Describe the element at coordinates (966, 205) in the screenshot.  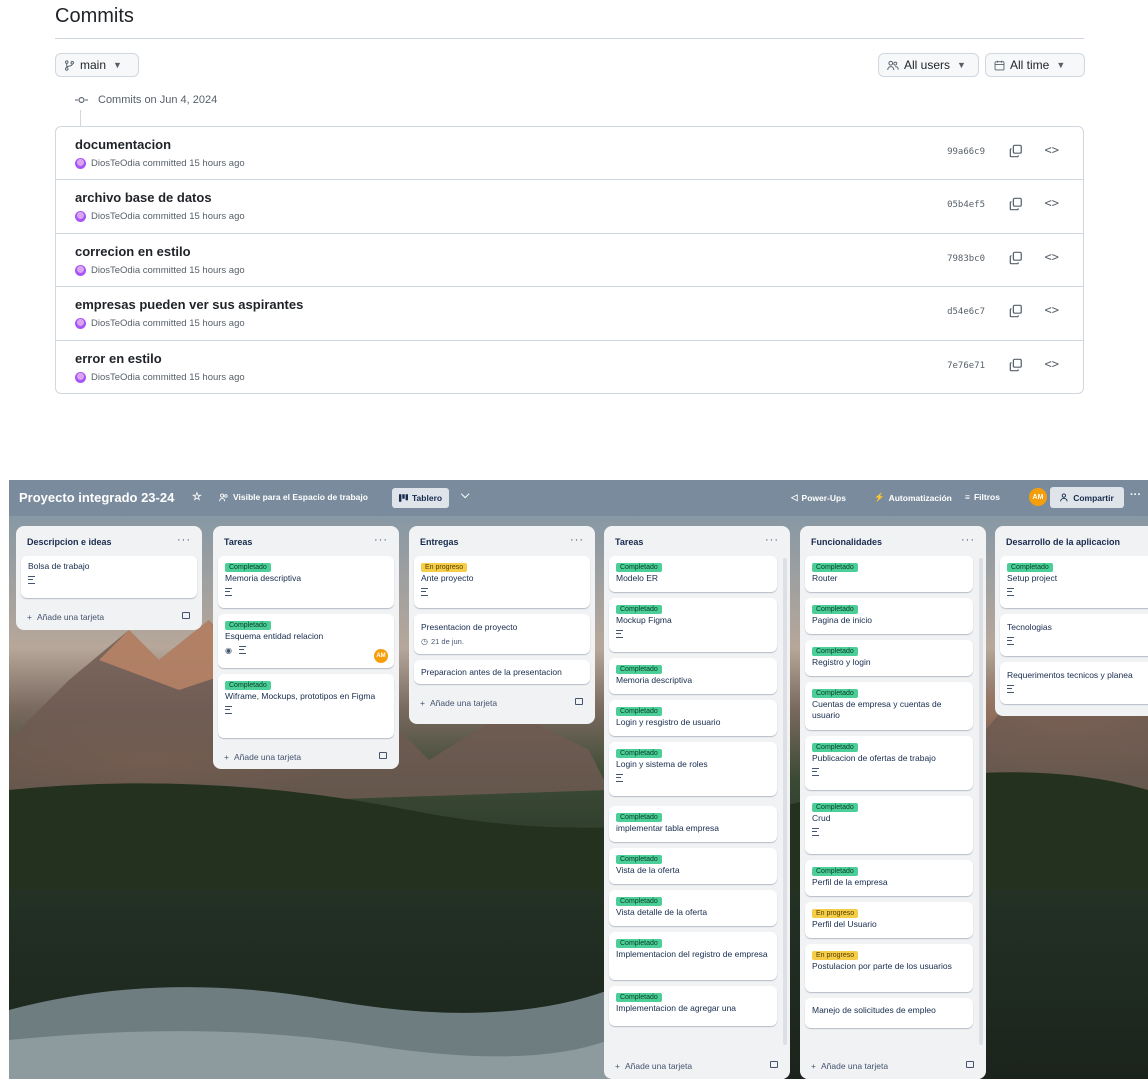
I see `commit-sha: 05b4ef5` at that location.